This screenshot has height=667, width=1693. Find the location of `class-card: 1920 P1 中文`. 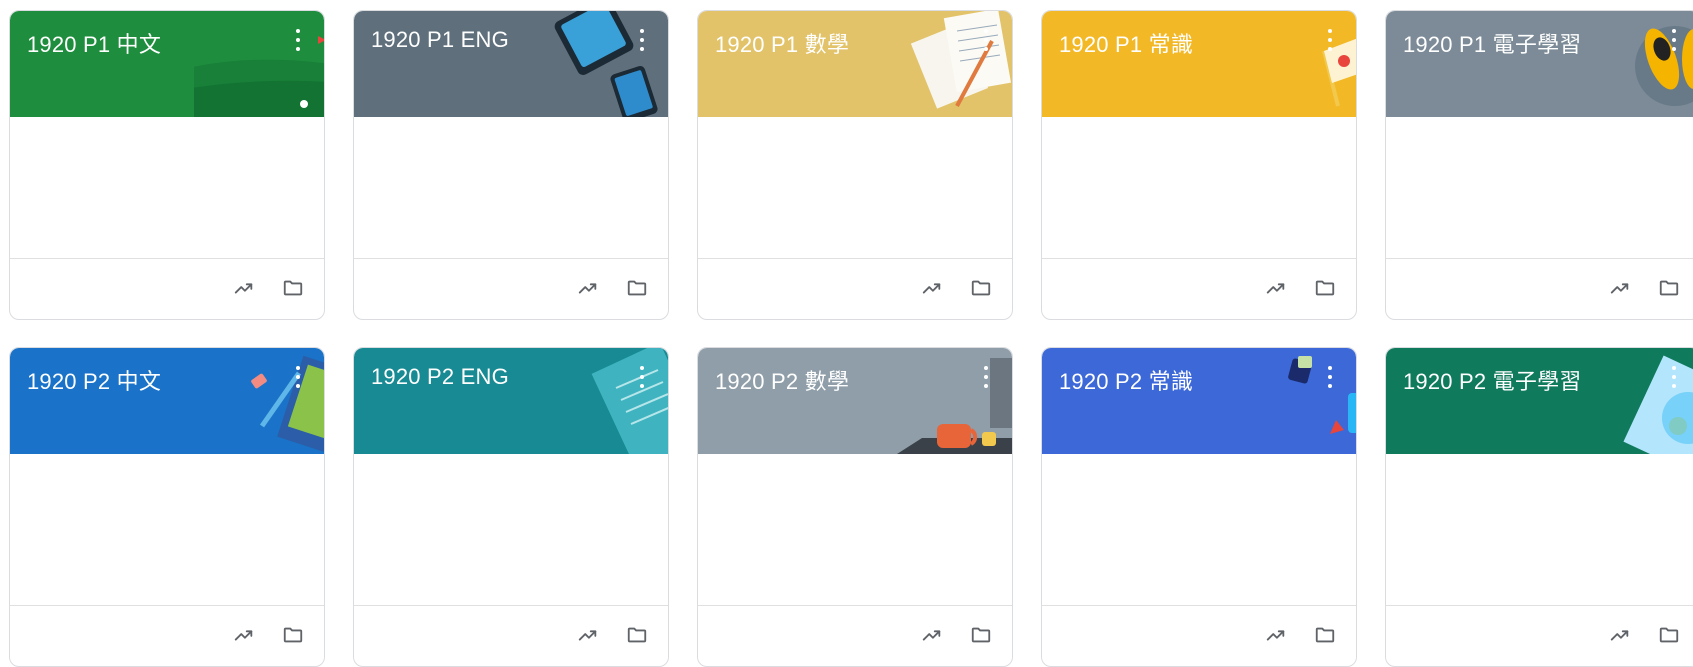

class-card: 1920 P1 中文 is located at coordinates (167, 165).